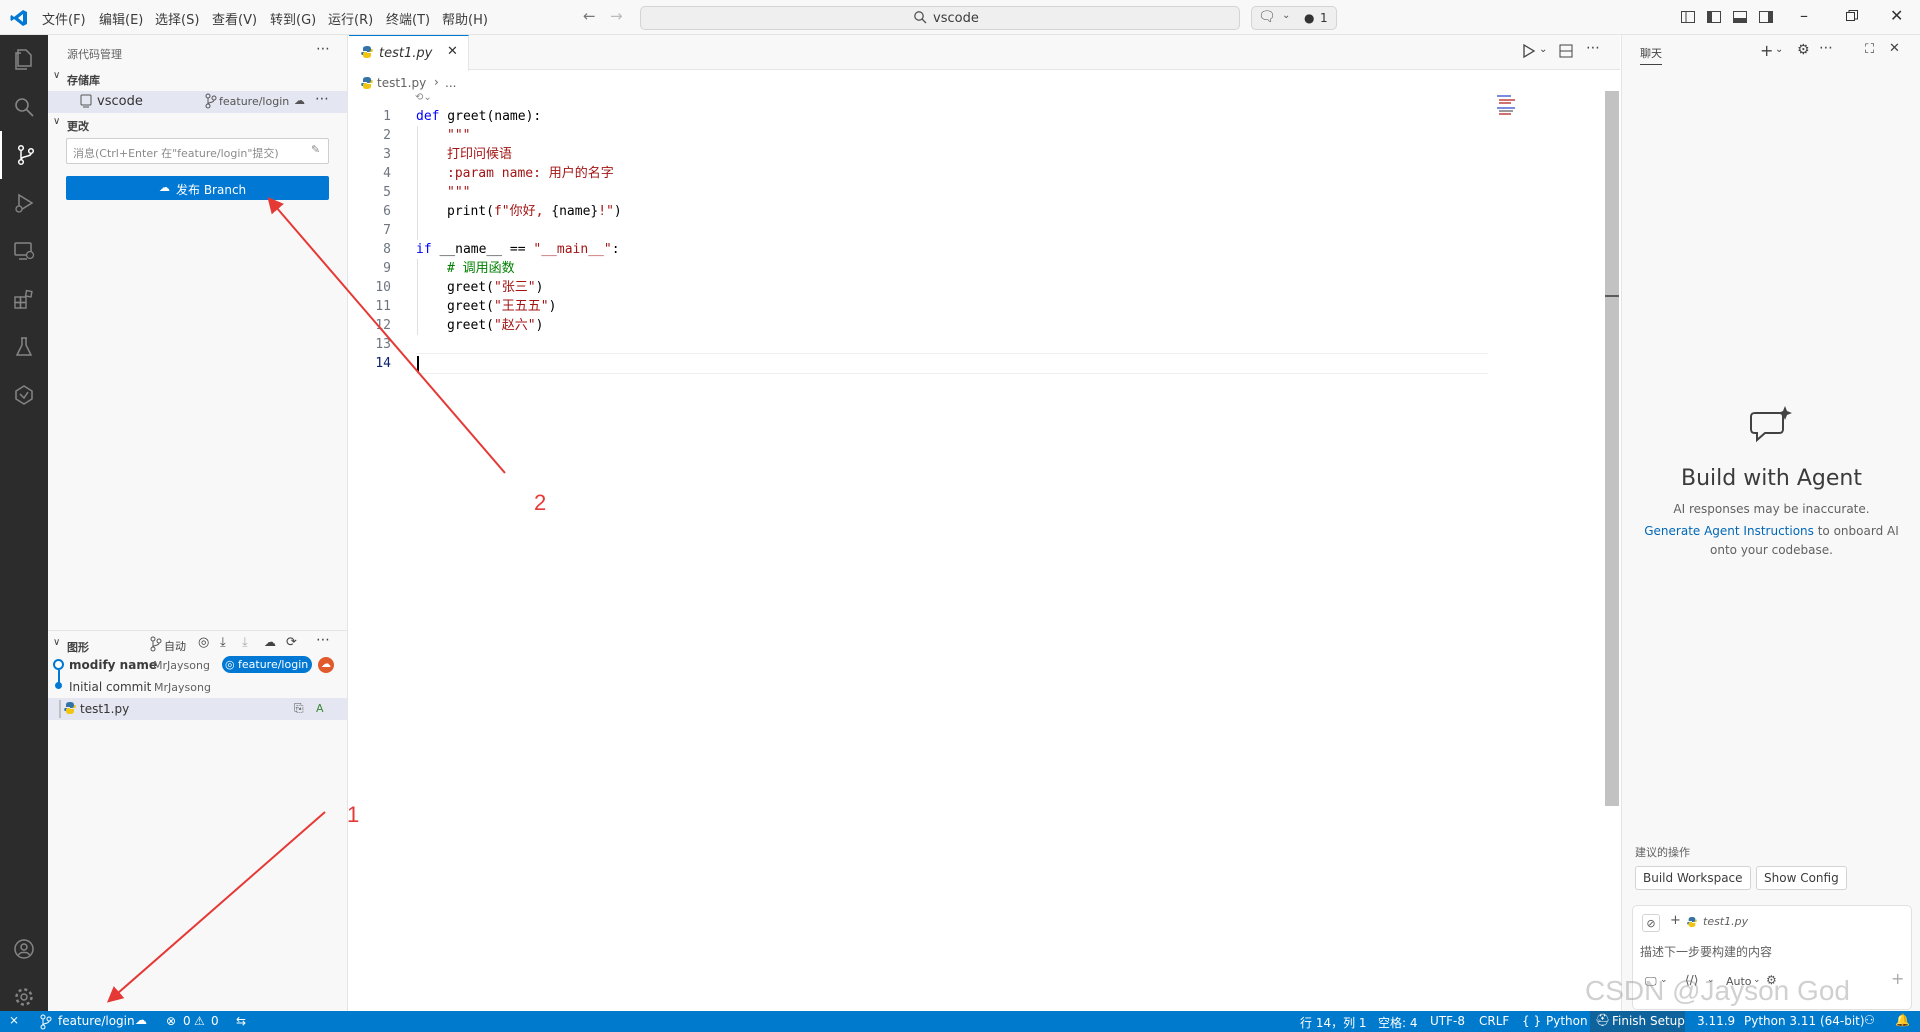  Describe the element at coordinates (1801, 878) in the screenshot. I see `show-config-button: Show Config` at that location.